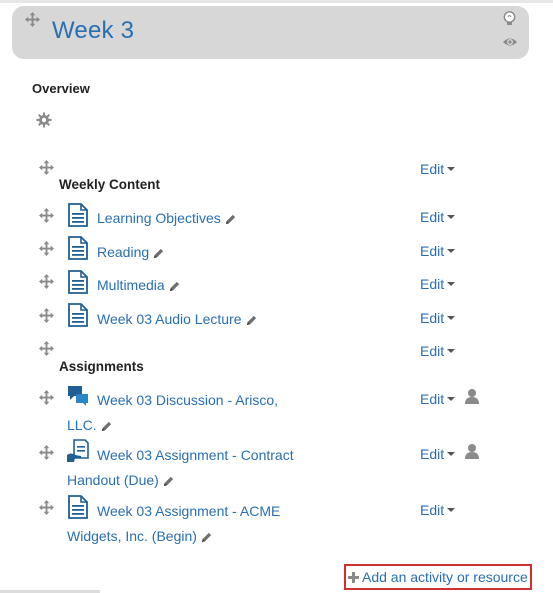 This screenshot has height=593, width=553. Describe the element at coordinates (169, 319) in the screenshot. I see `activity-name: Week 03 Audio Lecture` at that location.